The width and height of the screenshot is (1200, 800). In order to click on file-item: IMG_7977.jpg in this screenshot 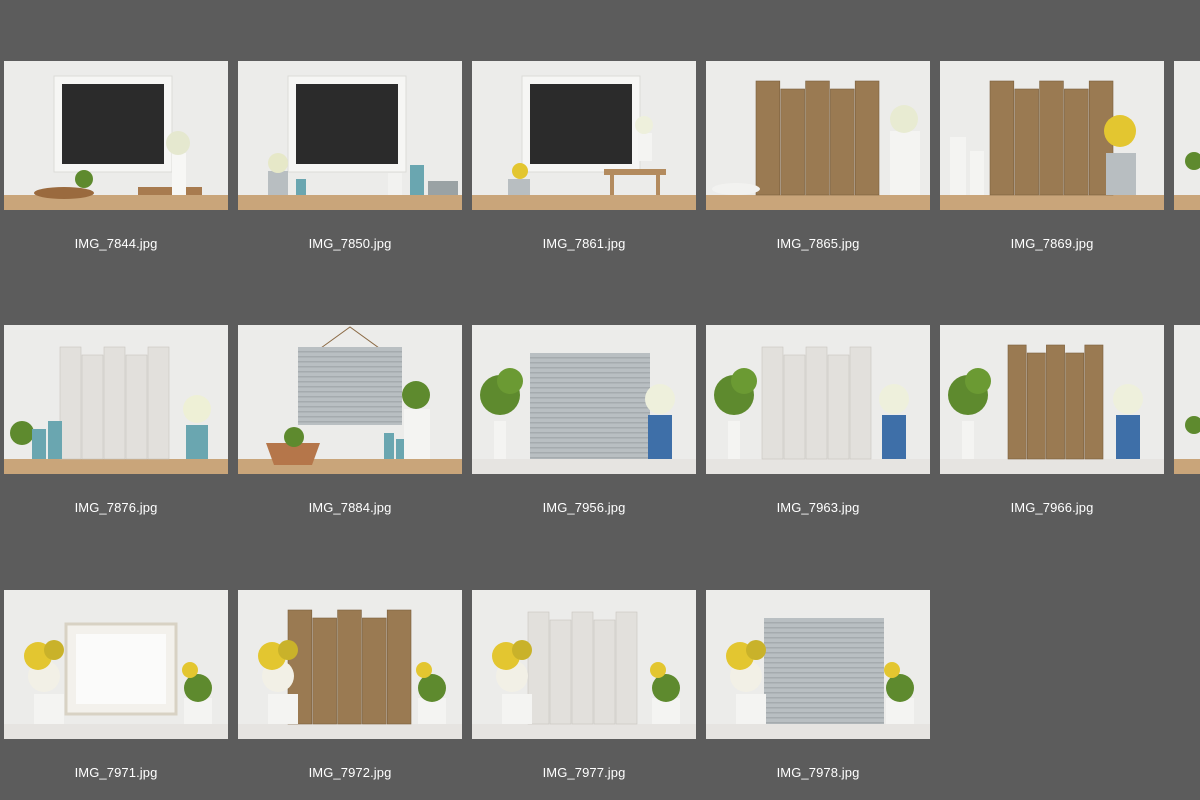, I will do `click(584, 690)`.